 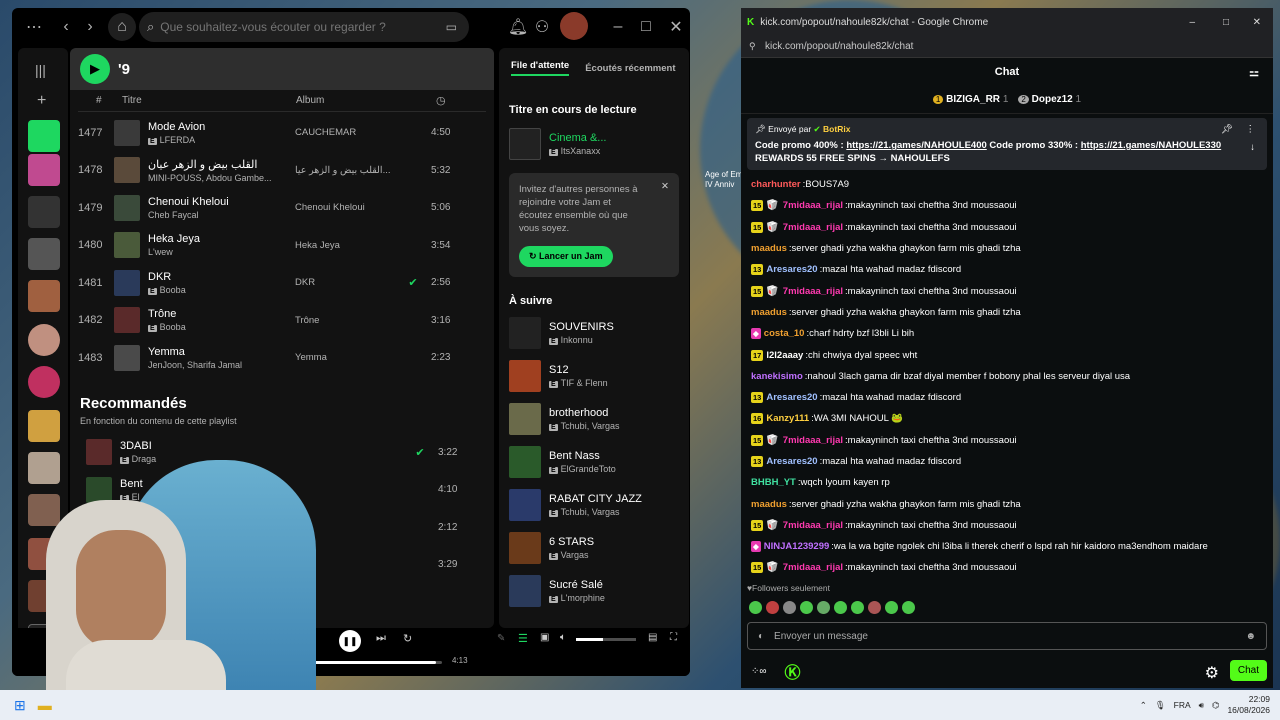 I want to click on track-album: Heka Jeya, so click(x=345, y=245).